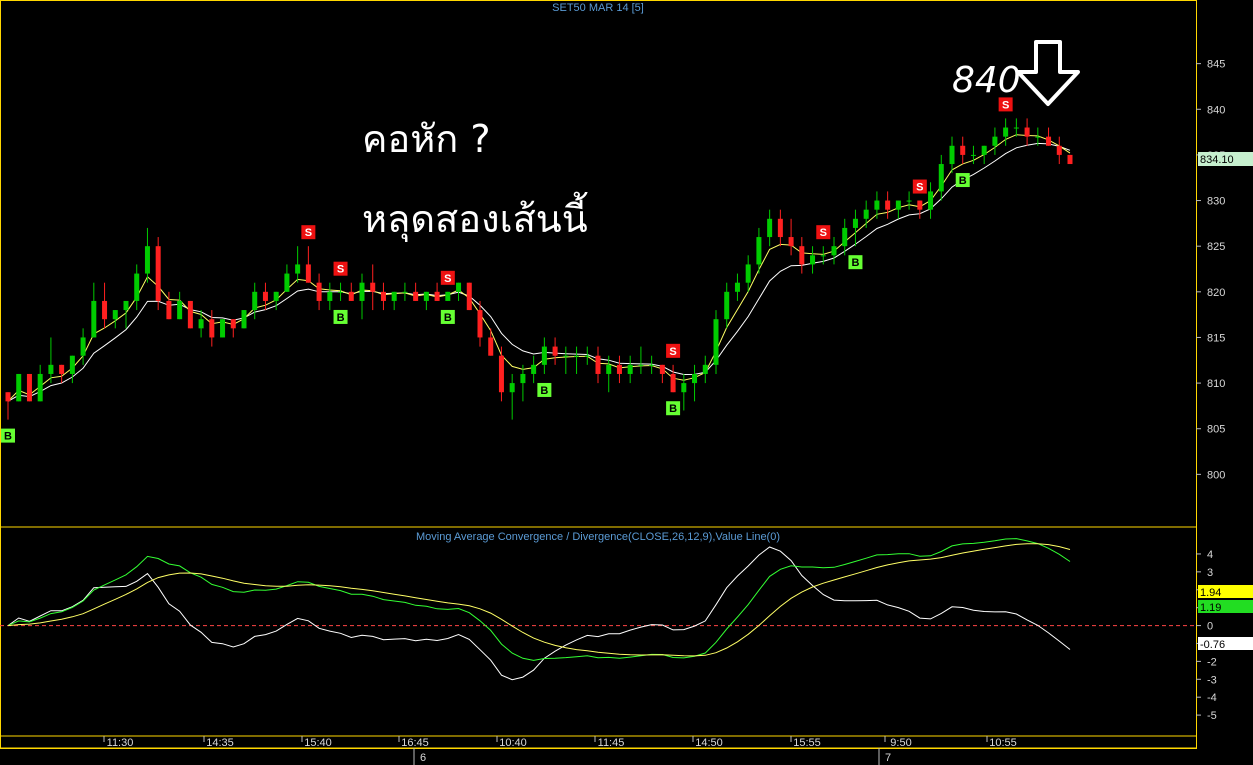 Image resolution: width=1253 pixels, height=765 pixels. What do you see at coordinates (1216, 65) in the screenshot?
I see `price-tick-label: 845` at bounding box center [1216, 65].